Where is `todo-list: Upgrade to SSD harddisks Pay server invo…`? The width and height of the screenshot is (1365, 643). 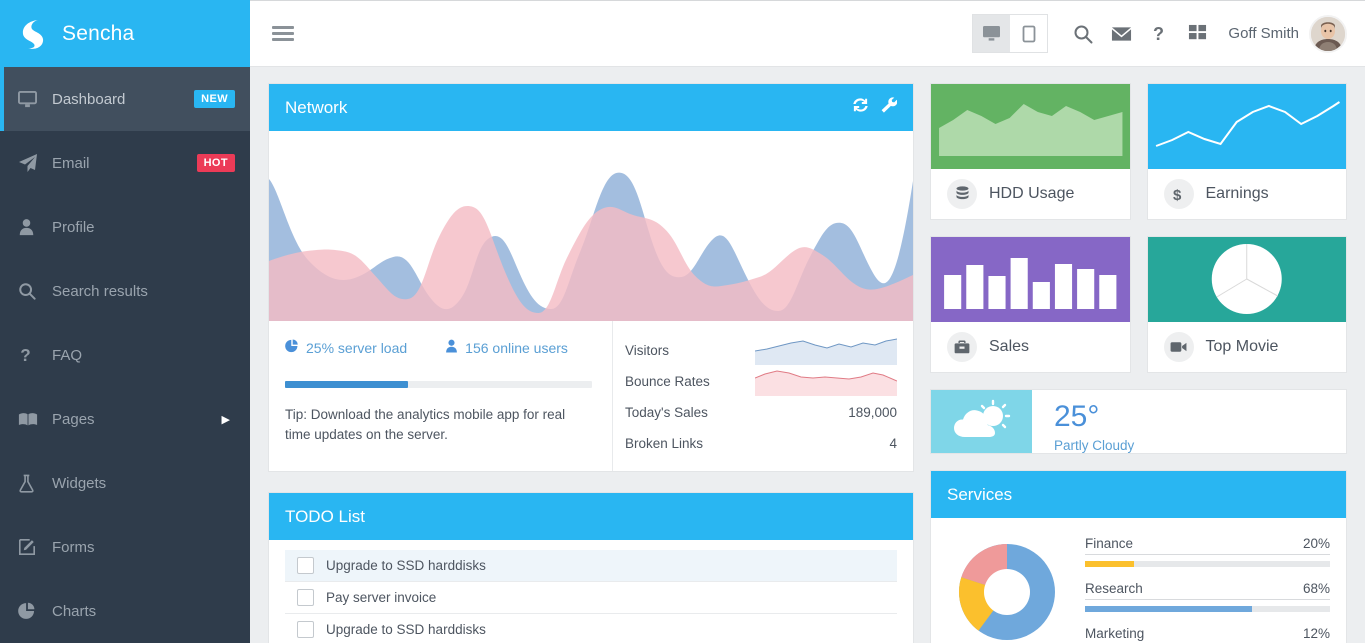
todo-list: Upgrade to SSD harddisks Pay server invo… is located at coordinates (591, 591).